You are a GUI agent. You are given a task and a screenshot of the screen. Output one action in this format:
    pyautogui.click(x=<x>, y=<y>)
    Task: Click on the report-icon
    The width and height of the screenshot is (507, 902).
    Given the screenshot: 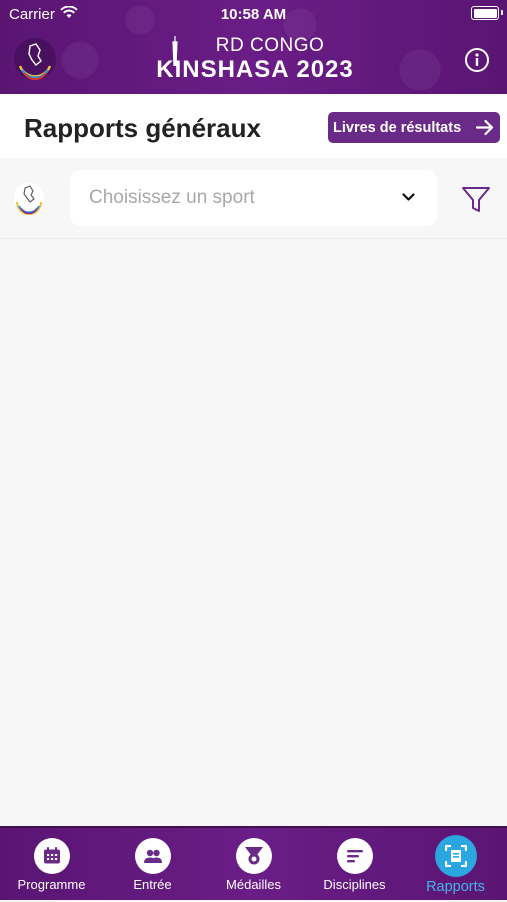 What is the action you would take?
    pyautogui.click(x=455, y=856)
    